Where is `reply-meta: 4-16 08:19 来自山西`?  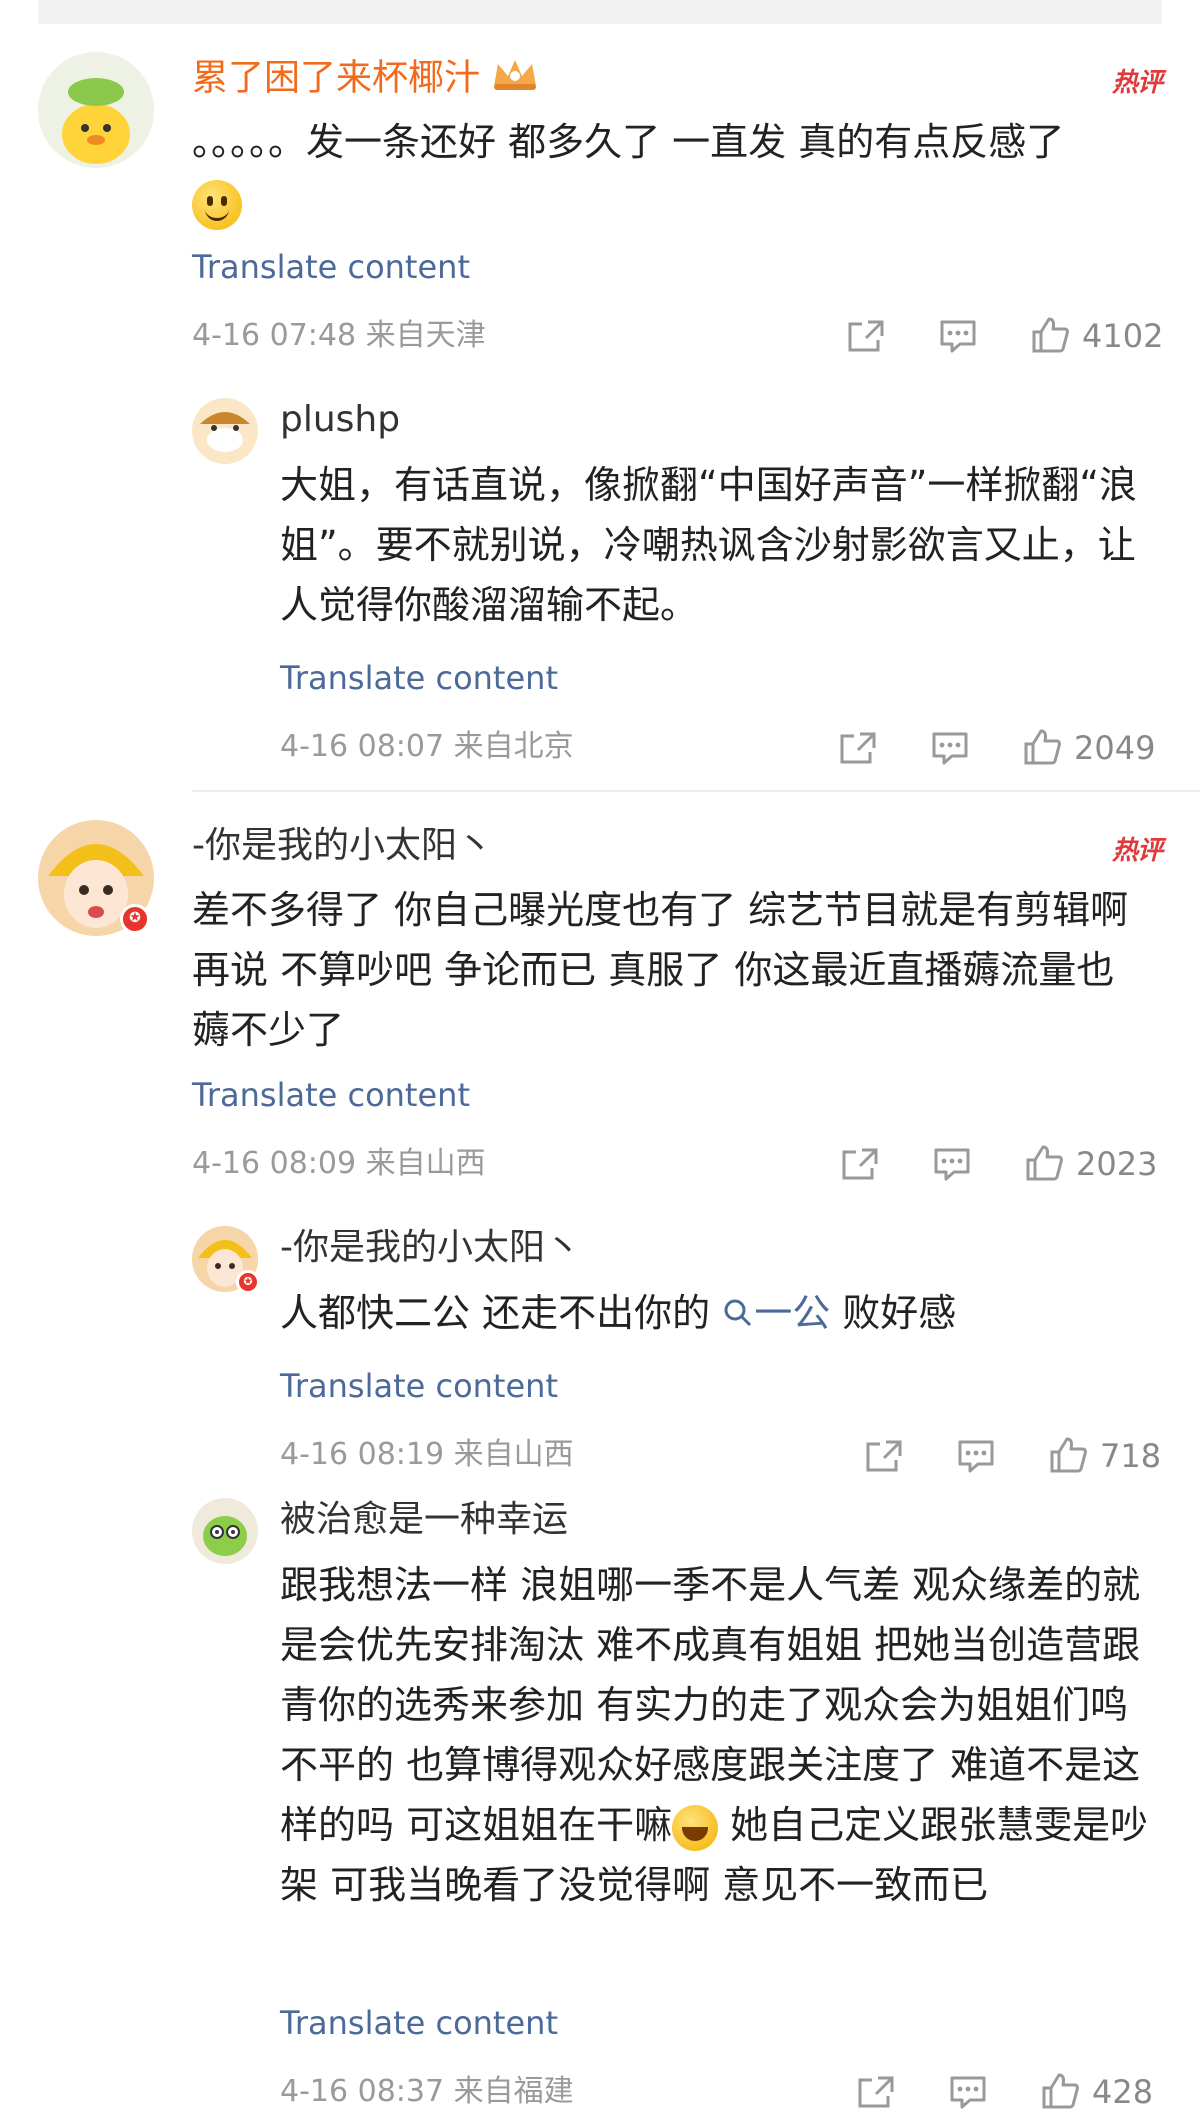 reply-meta: 4-16 08:19 来自山西 is located at coordinates (427, 1454).